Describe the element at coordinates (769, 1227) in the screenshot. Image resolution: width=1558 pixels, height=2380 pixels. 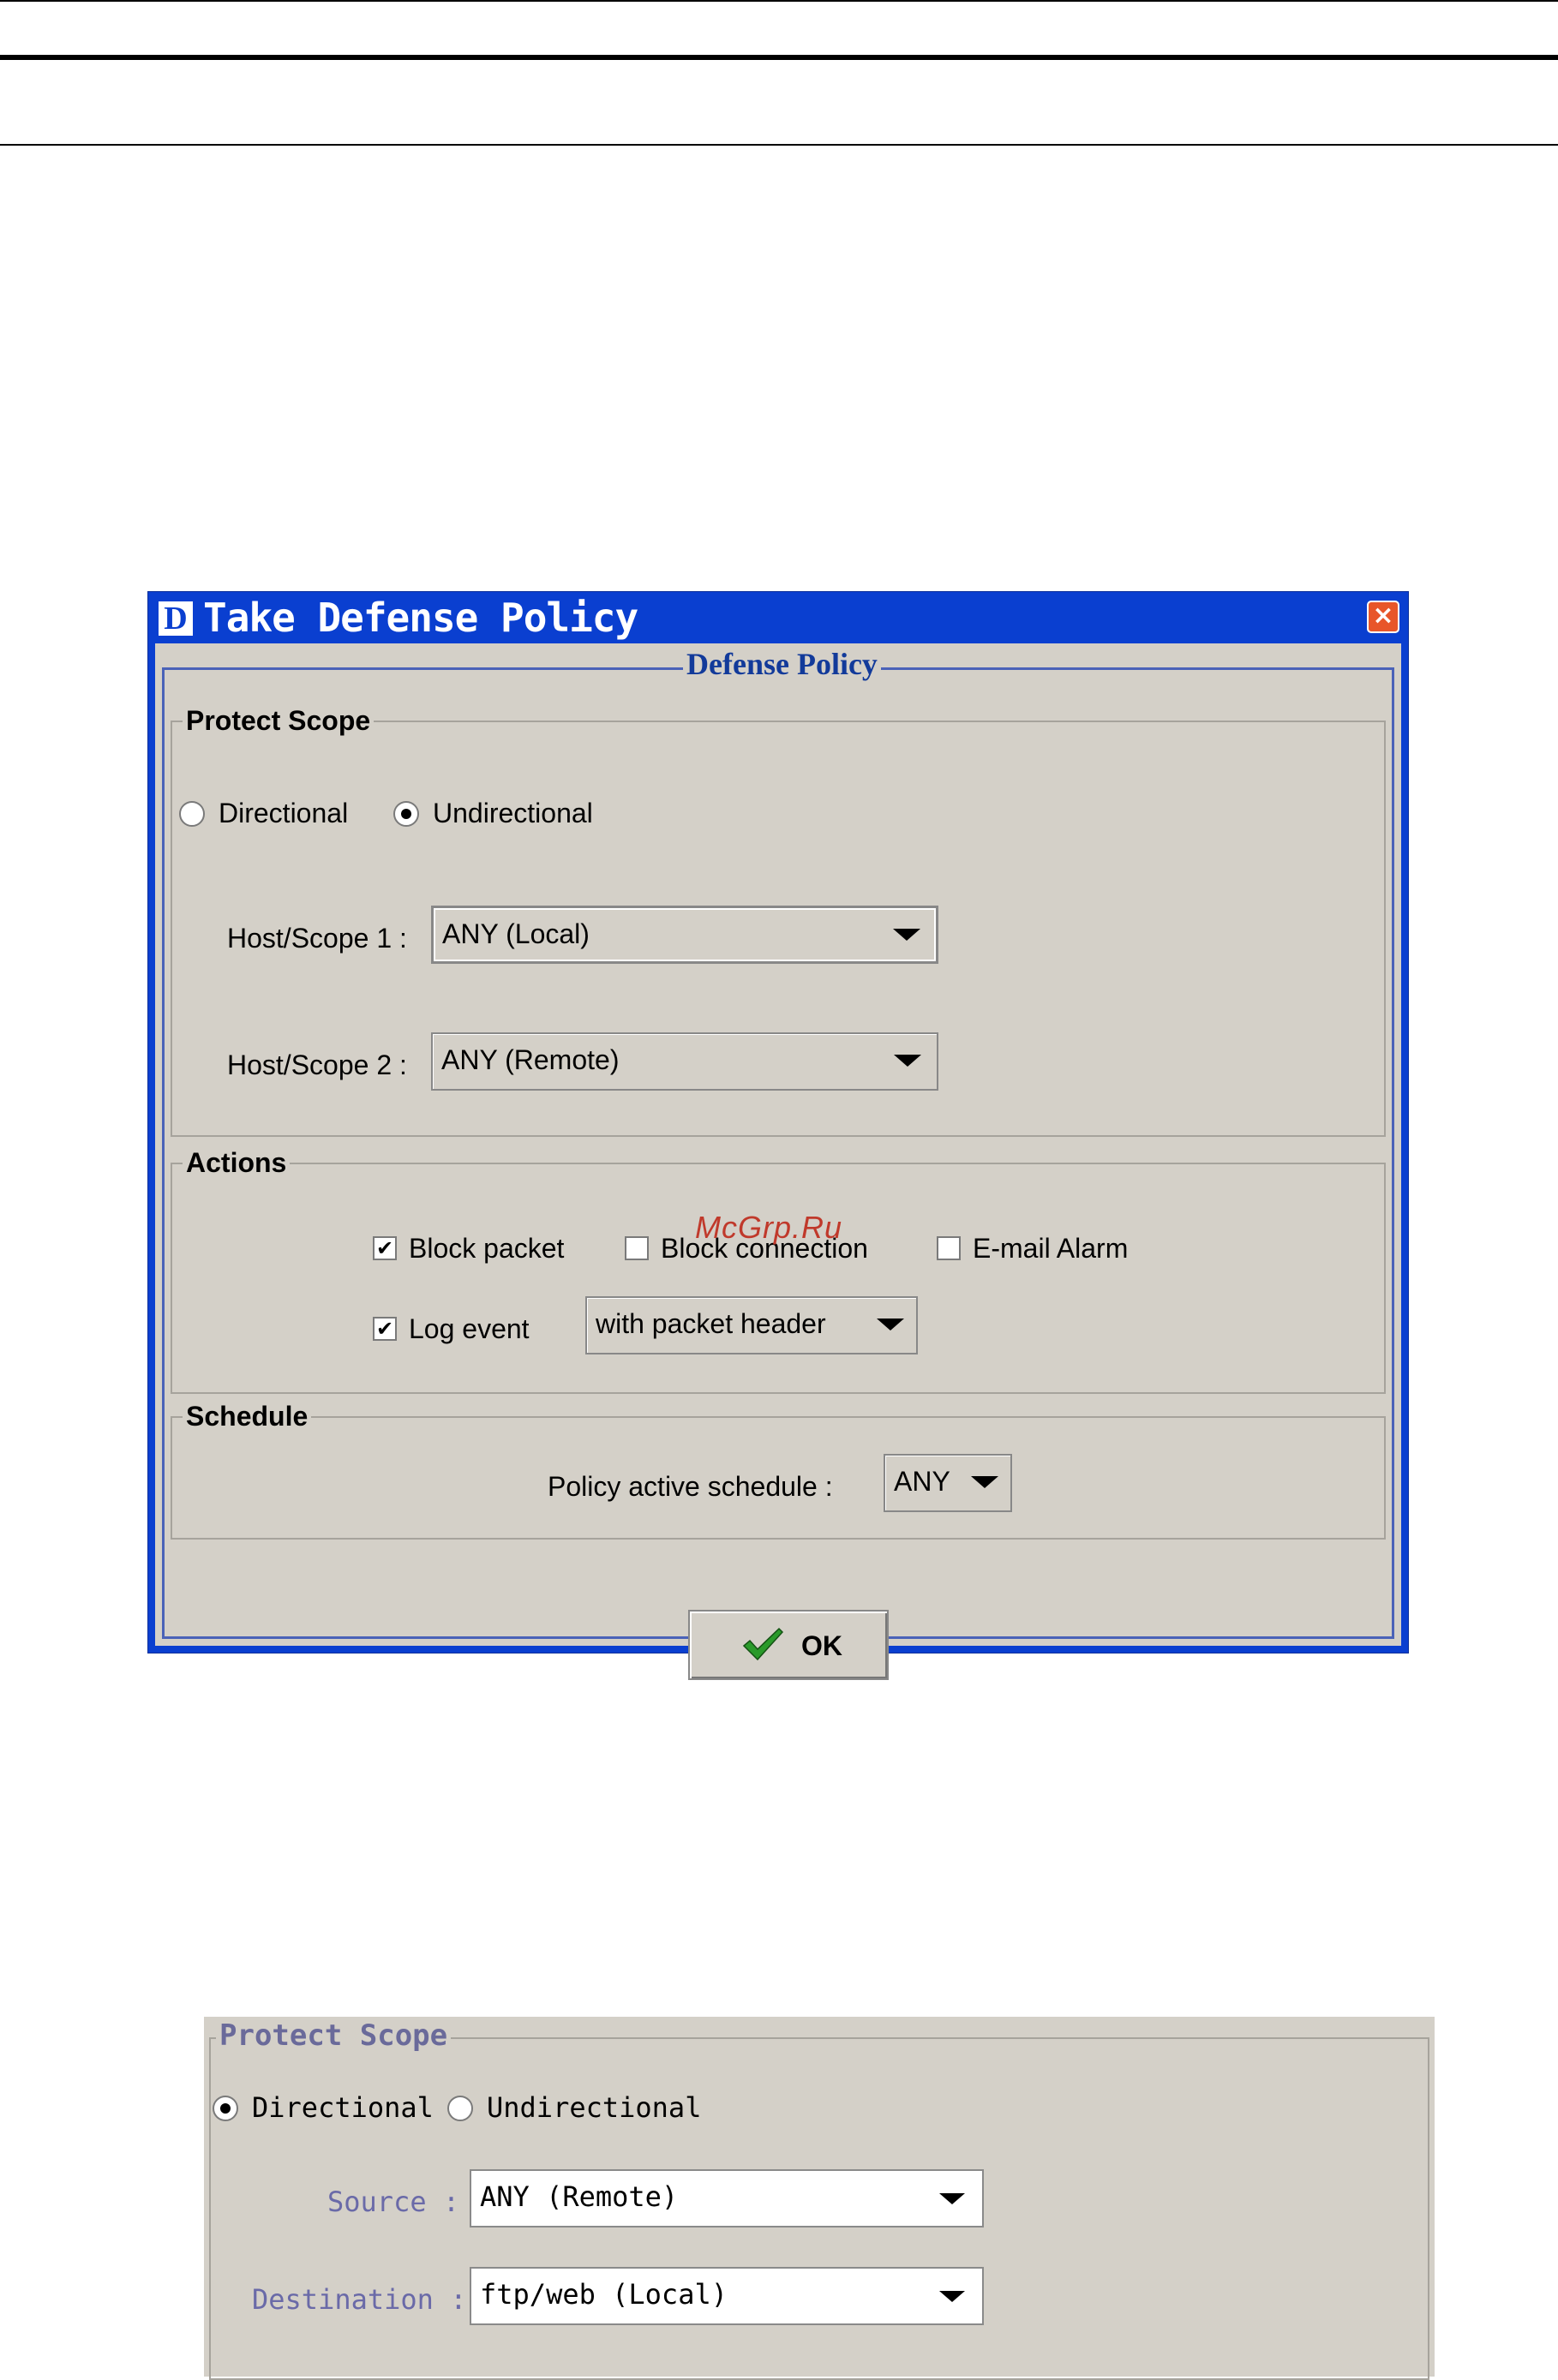
I see `watermark: McGrp.Ru` at that location.